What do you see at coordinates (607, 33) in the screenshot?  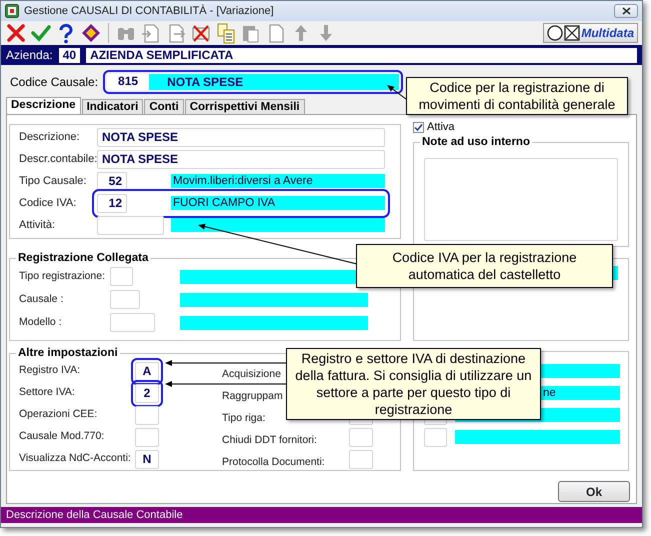 I see `brand-name: Multidata` at bounding box center [607, 33].